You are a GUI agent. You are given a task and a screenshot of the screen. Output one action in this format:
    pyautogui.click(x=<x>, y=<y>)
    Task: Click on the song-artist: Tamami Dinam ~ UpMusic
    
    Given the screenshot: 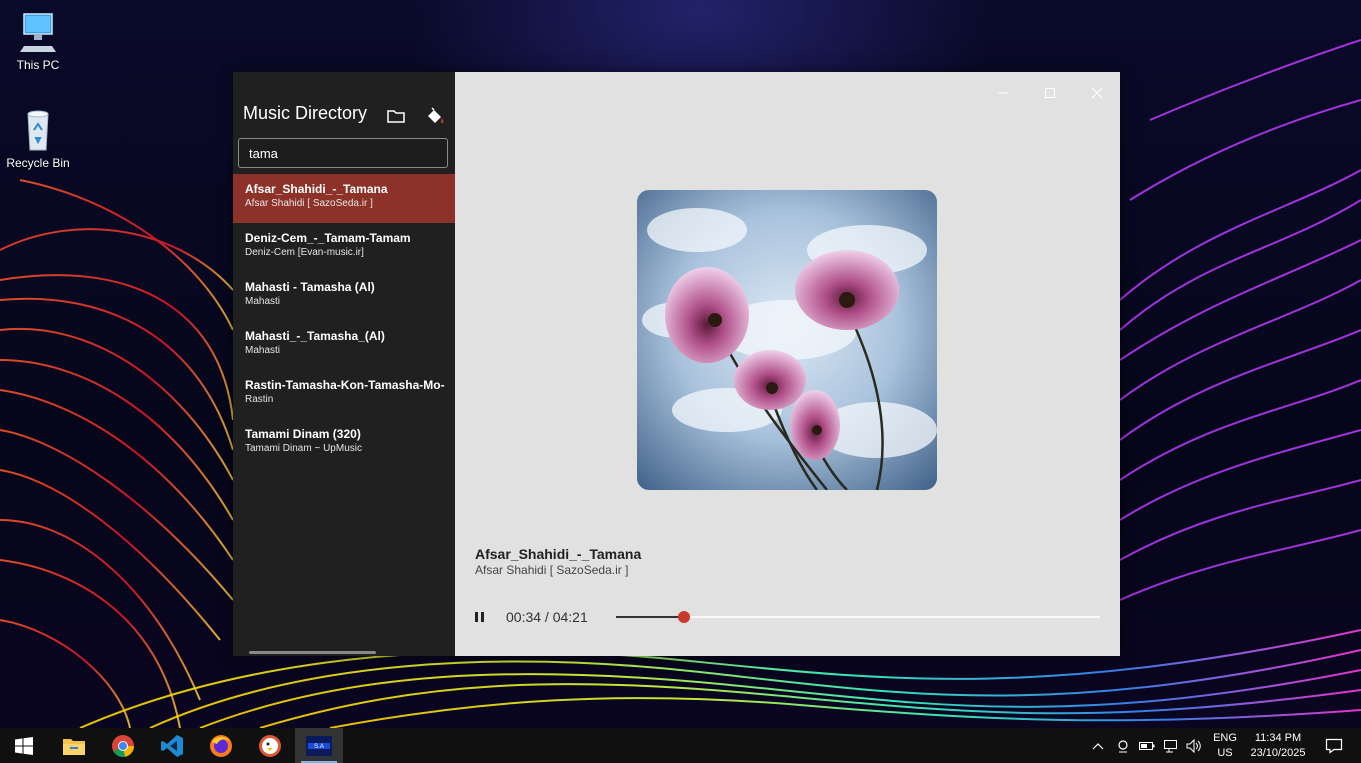 What is the action you would take?
    pyautogui.click(x=303, y=448)
    